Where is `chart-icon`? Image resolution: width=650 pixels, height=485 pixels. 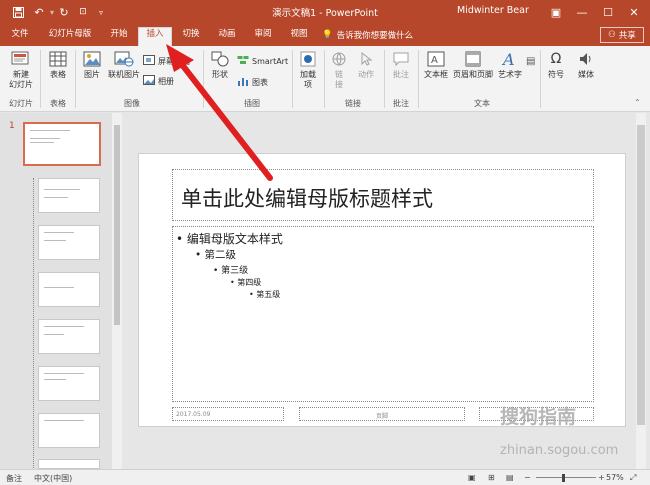
chart-icon is located at coordinates (243, 82).